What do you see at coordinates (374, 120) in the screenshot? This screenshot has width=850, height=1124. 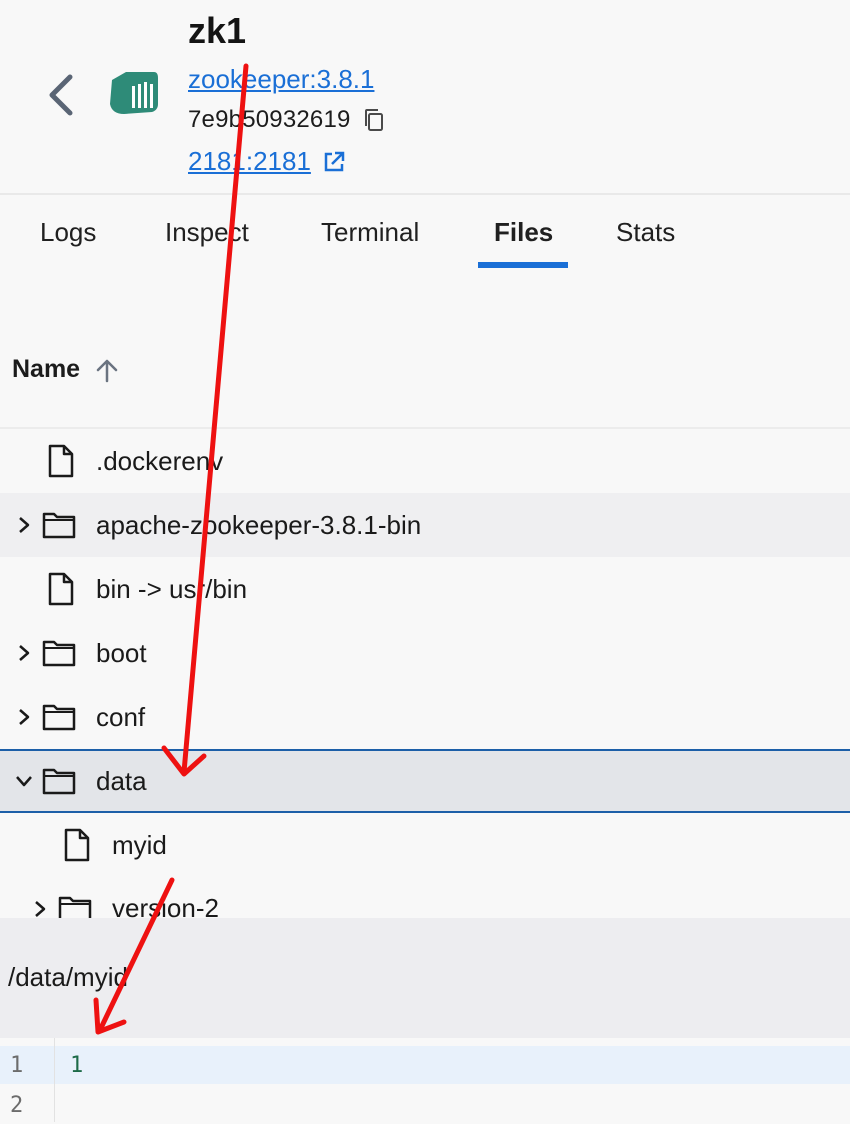 I see `copy-icon` at bounding box center [374, 120].